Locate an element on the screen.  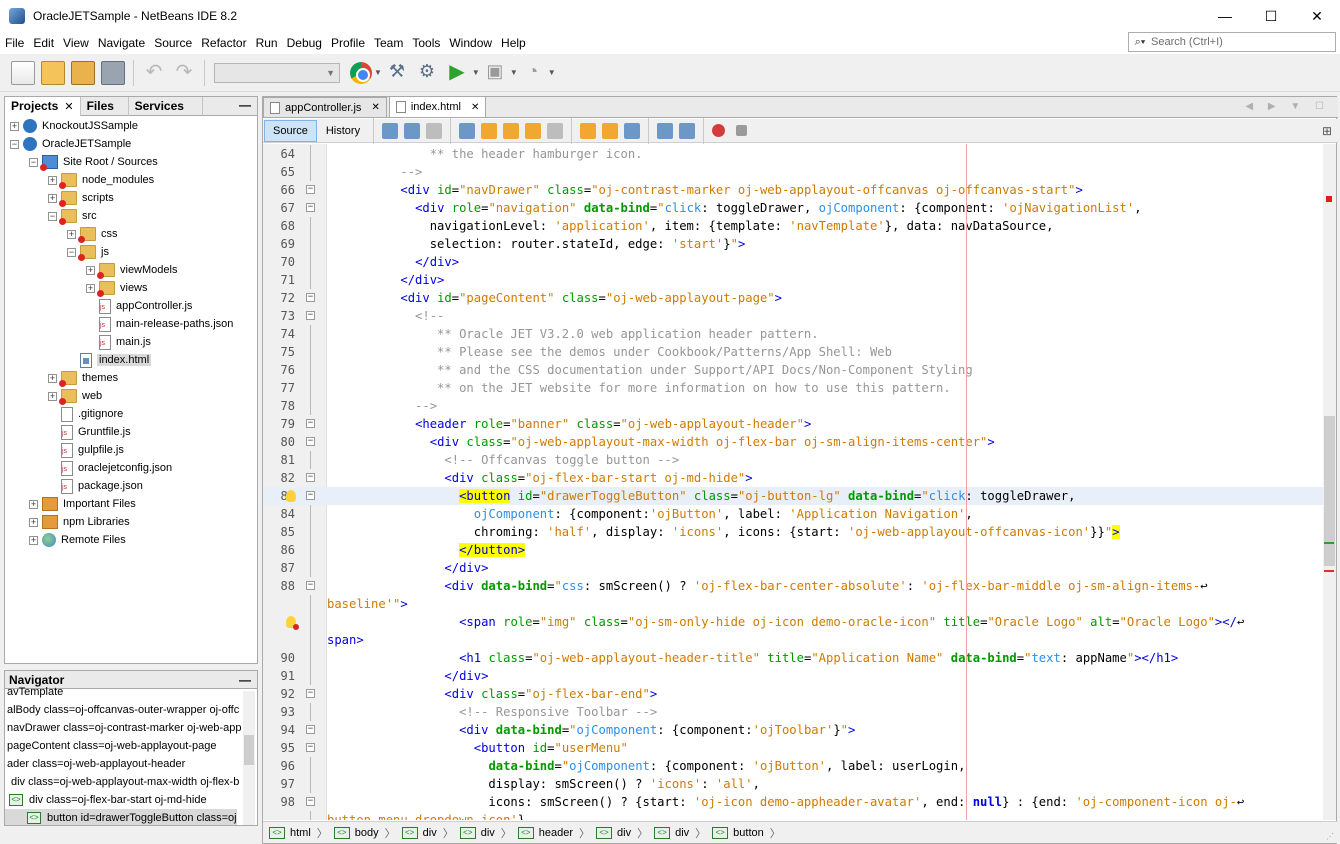
tree-node: + Remote Files is located at coordinates (77, 540).